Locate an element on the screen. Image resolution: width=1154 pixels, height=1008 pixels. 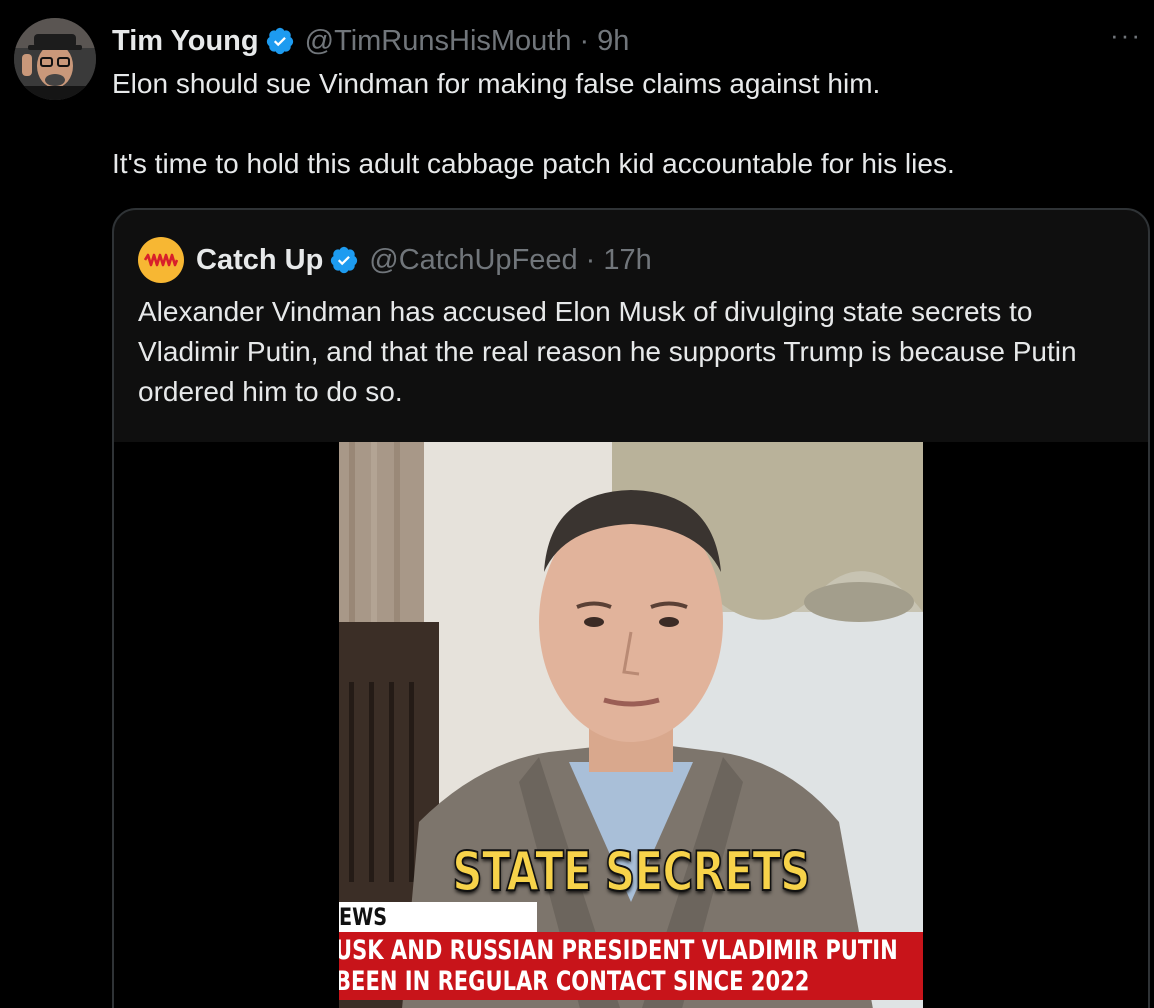
quoted-tweet-header: Catch Up @CatchUpFeed · 17h is located at coordinates (395, 260).